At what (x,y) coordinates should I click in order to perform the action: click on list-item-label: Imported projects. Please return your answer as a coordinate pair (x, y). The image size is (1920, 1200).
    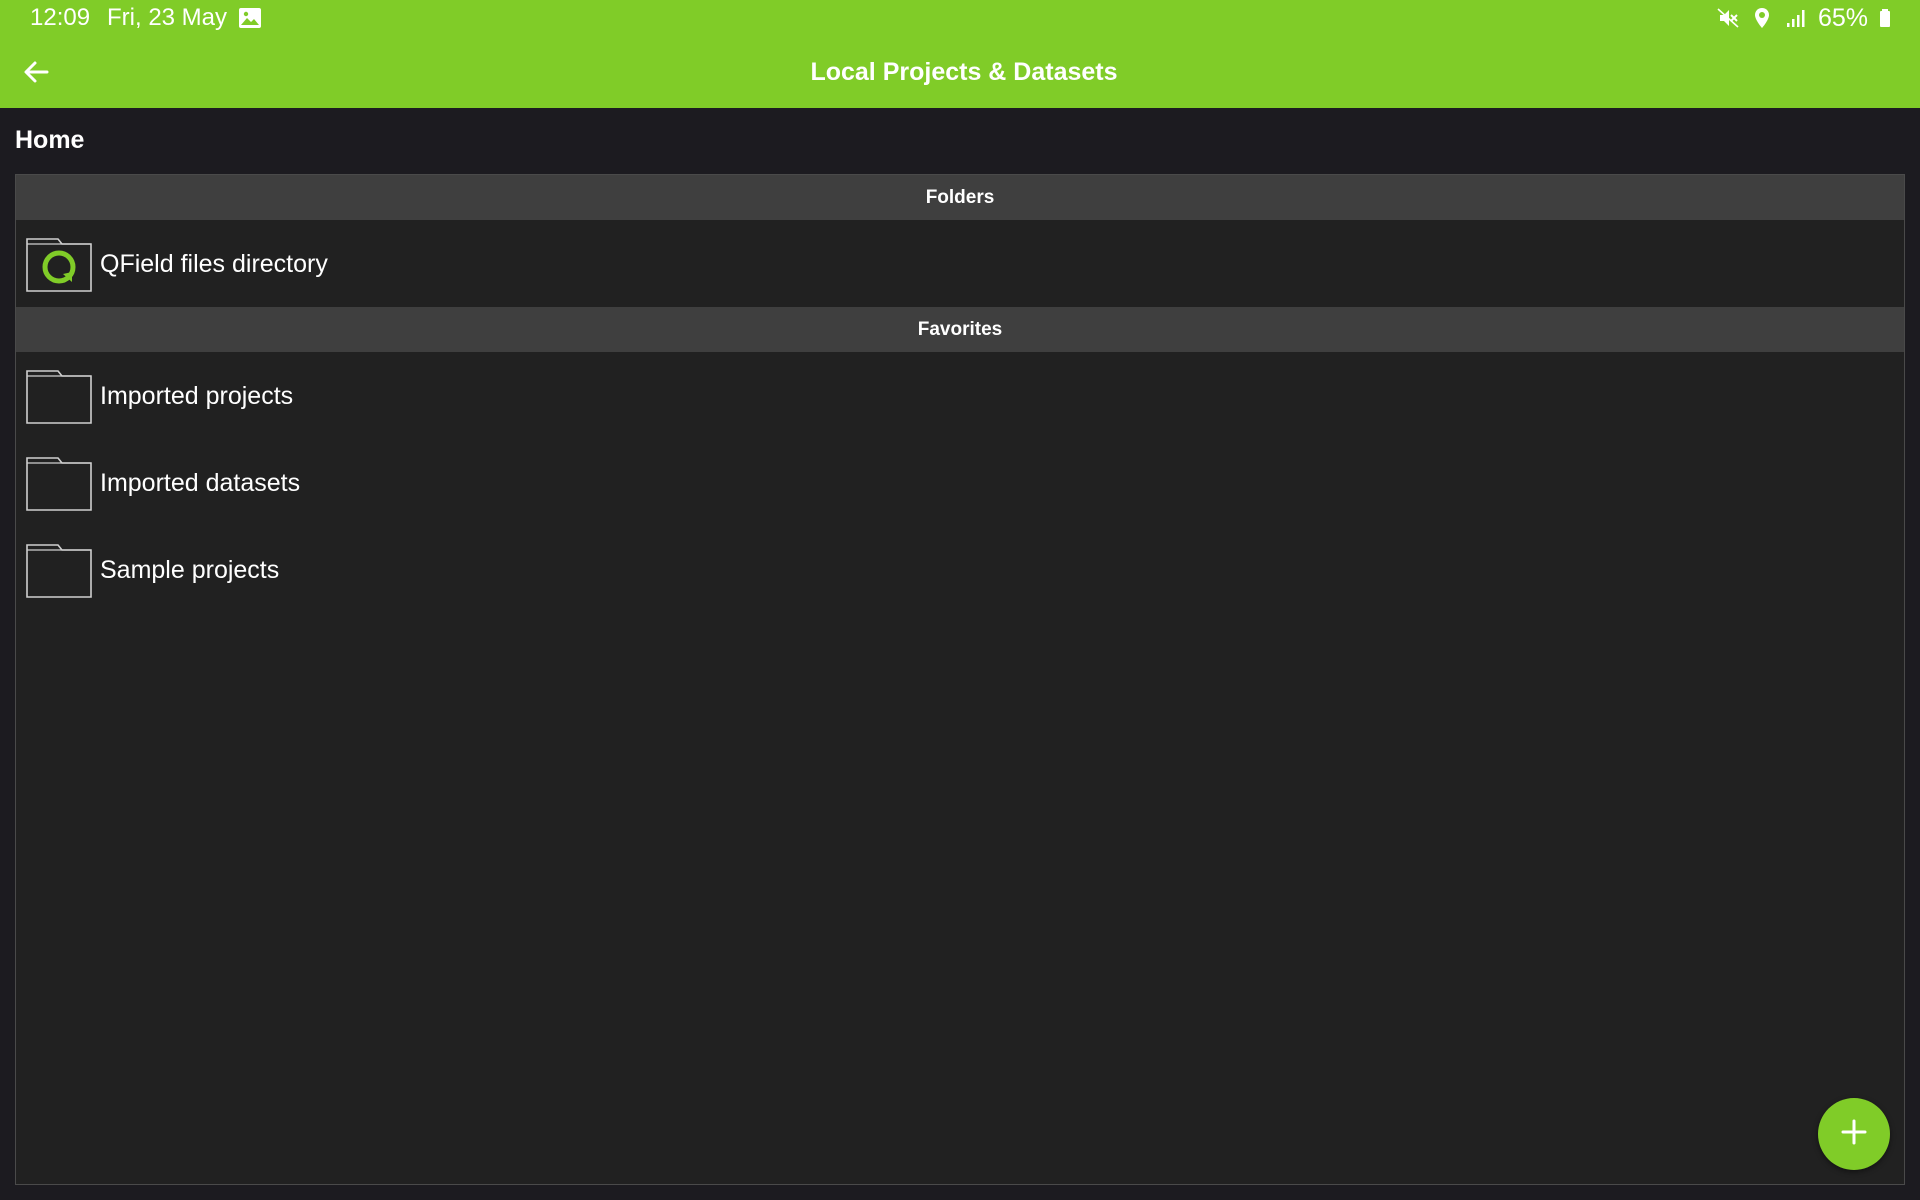
    Looking at the image, I should click on (197, 395).